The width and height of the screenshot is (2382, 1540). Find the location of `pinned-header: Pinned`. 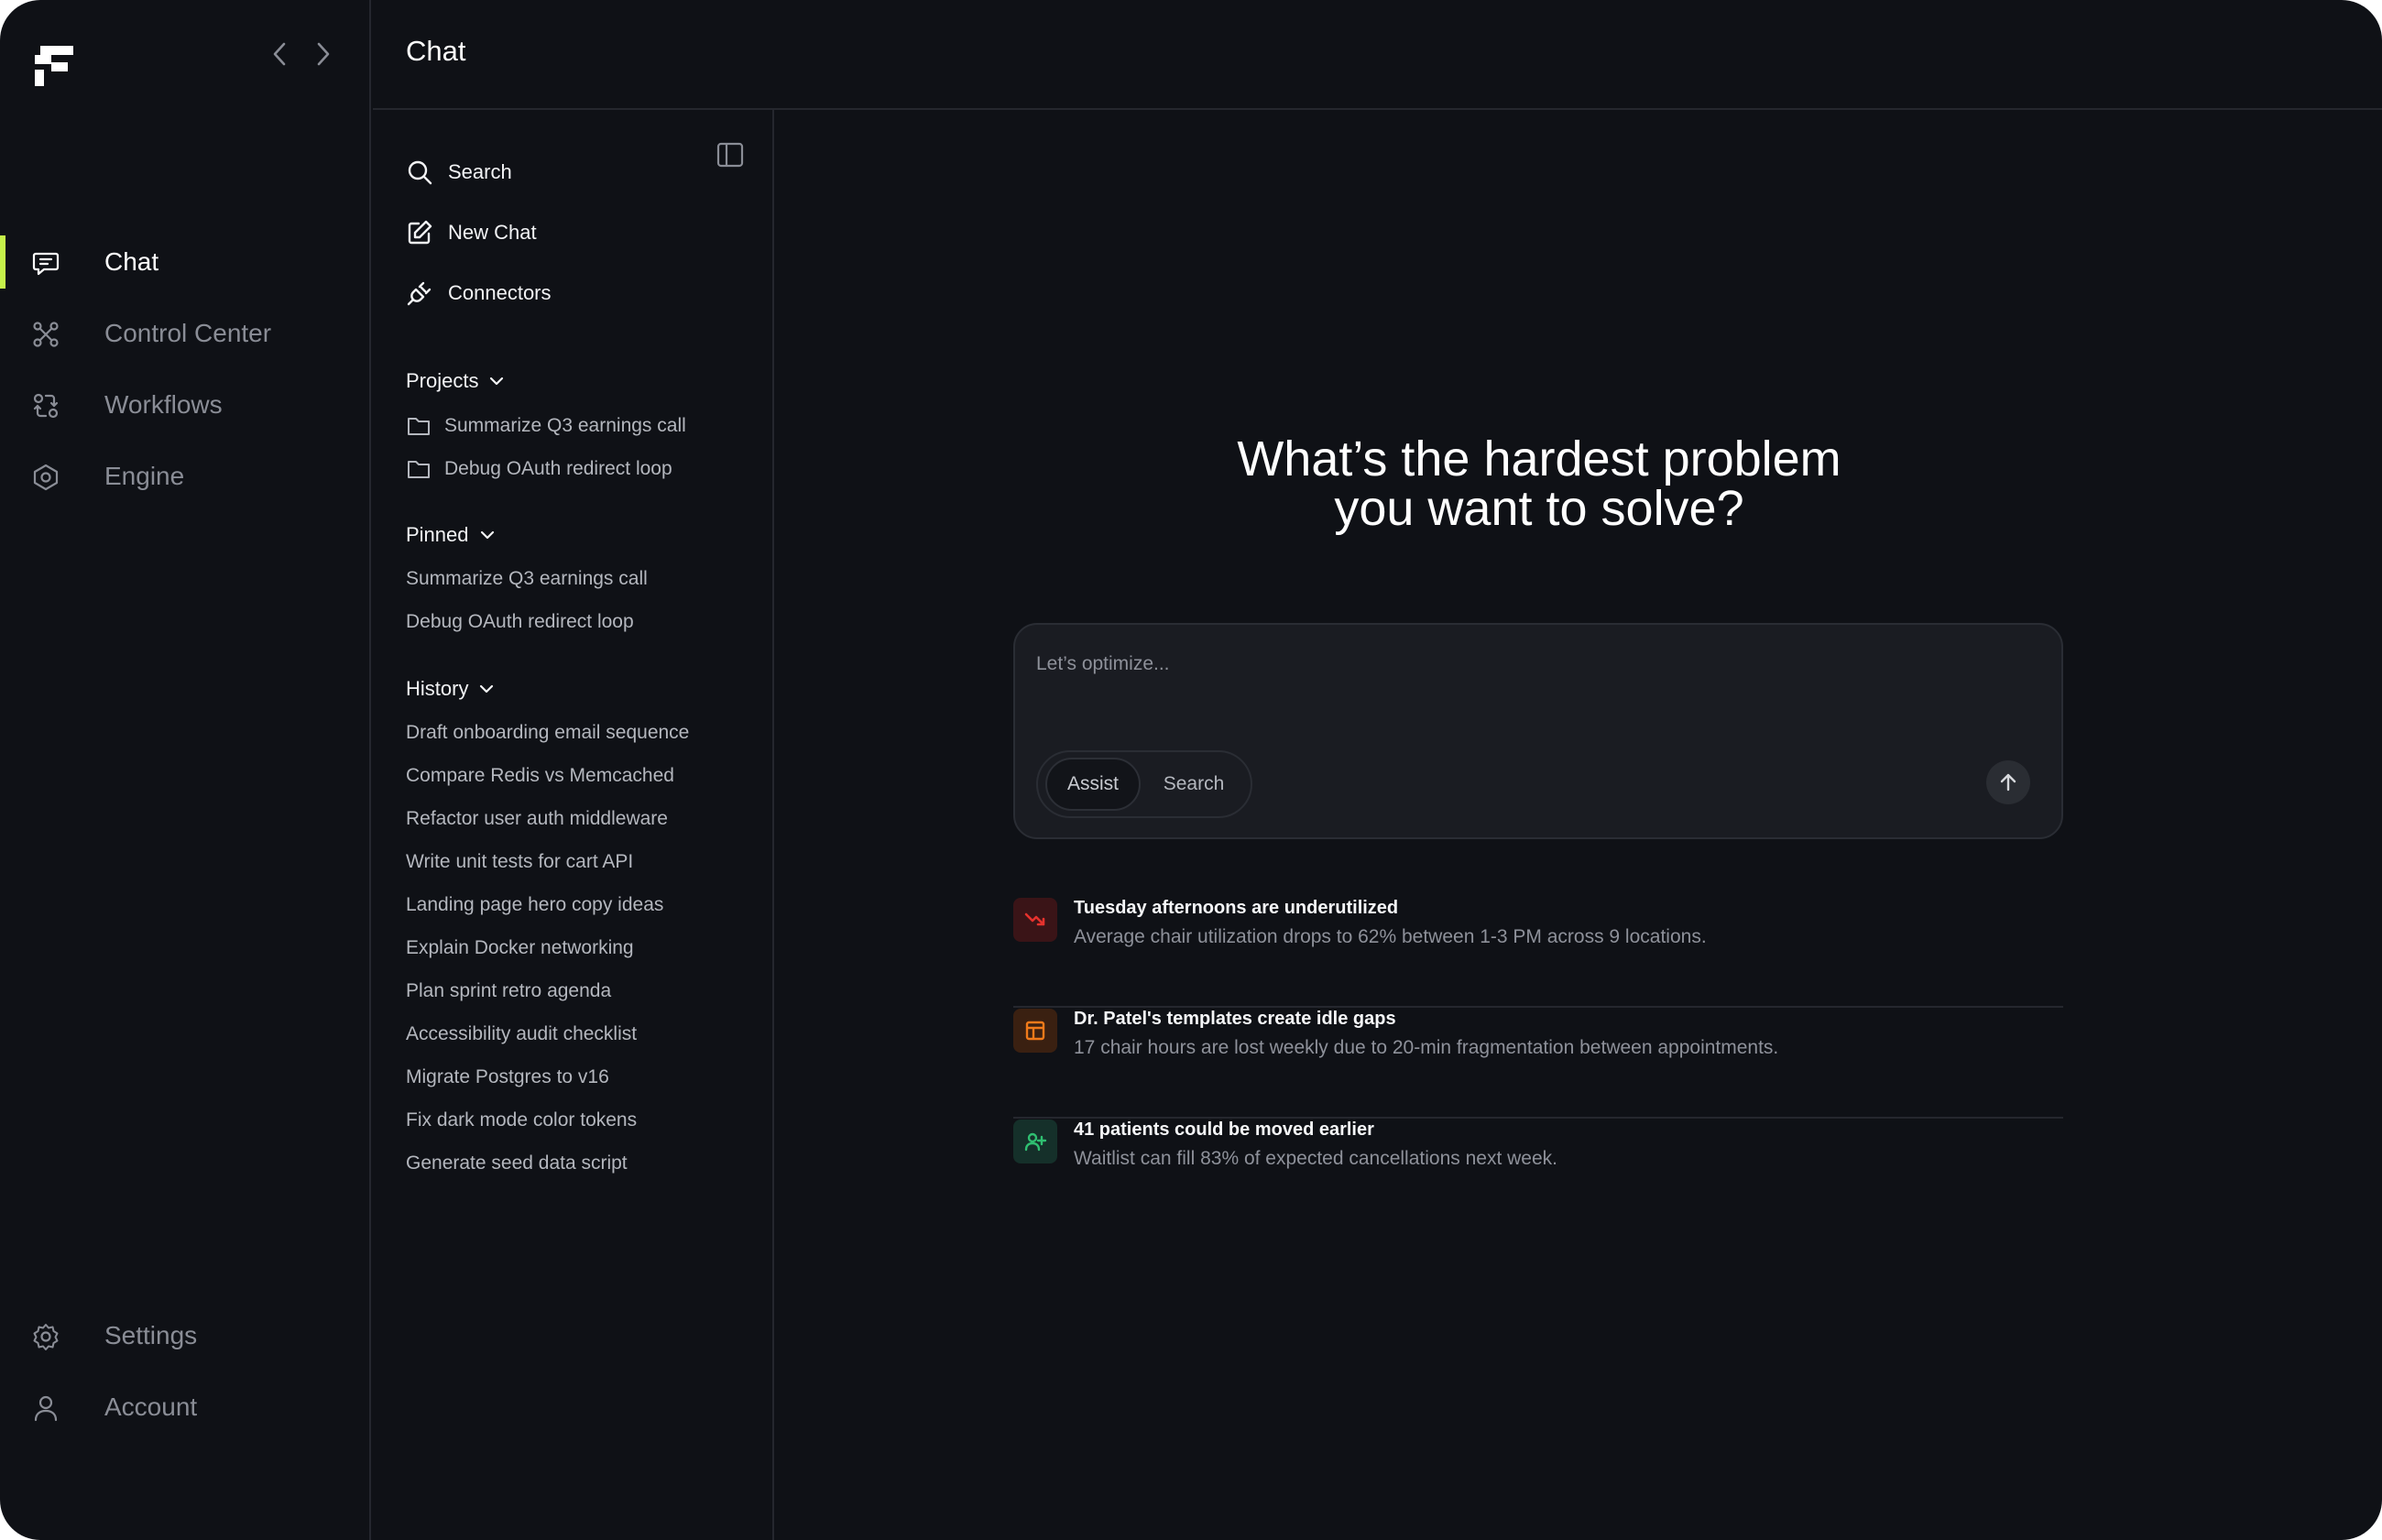

pinned-header: Pinned is located at coordinates (451, 535).